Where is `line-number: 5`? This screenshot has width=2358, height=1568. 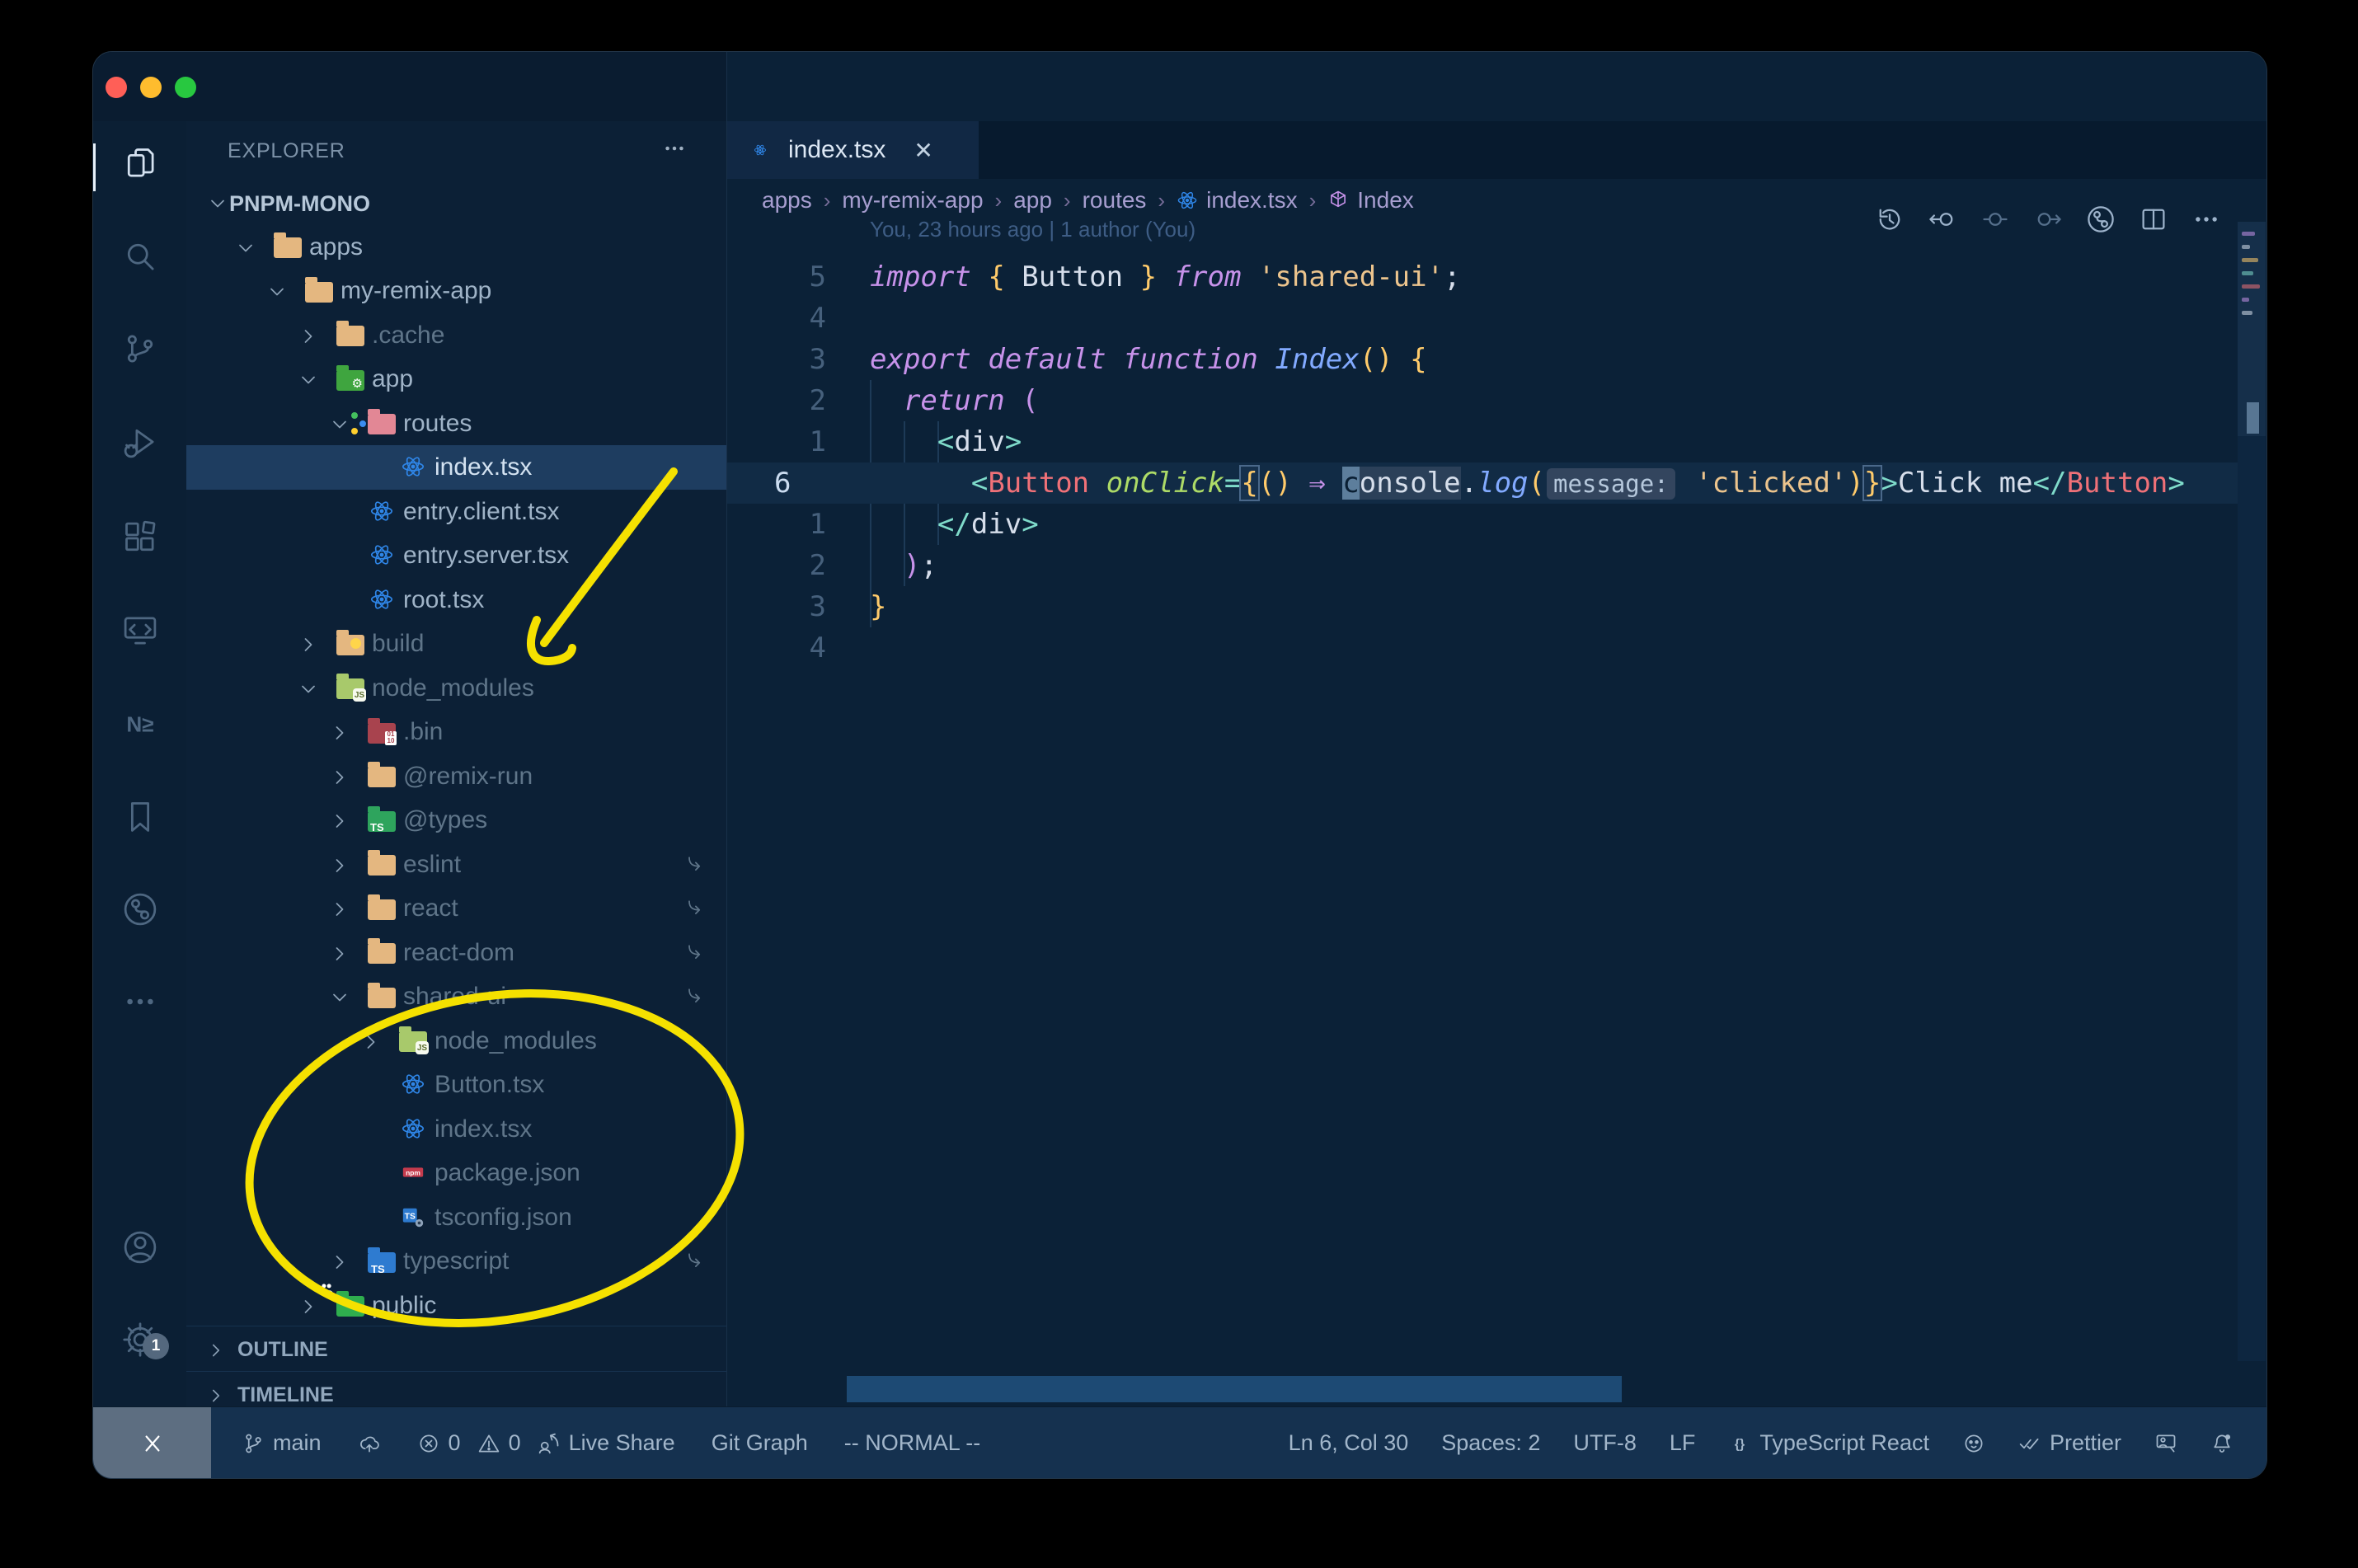
line-number: 5 is located at coordinates (777, 277).